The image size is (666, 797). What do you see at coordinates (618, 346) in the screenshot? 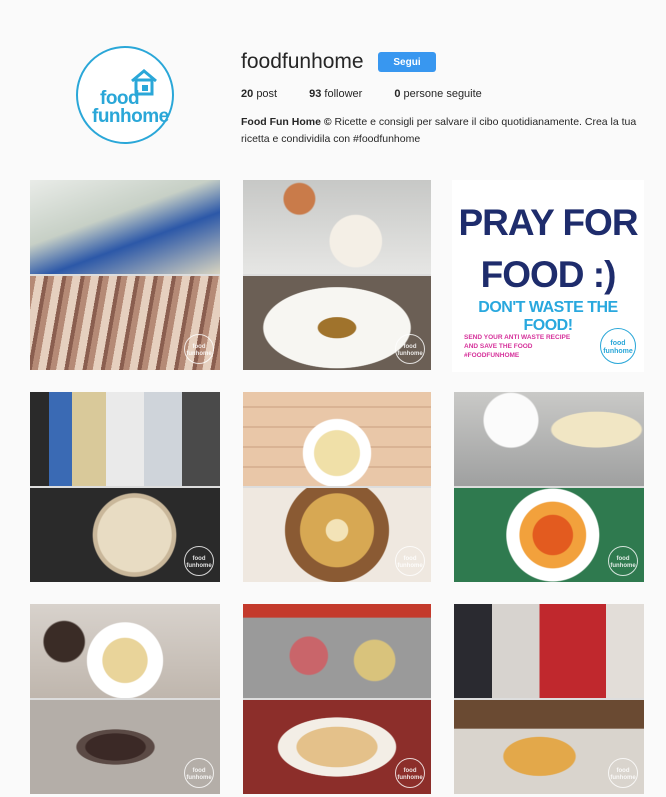
I see `pray-badge-logo: food funhome` at bounding box center [618, 346].